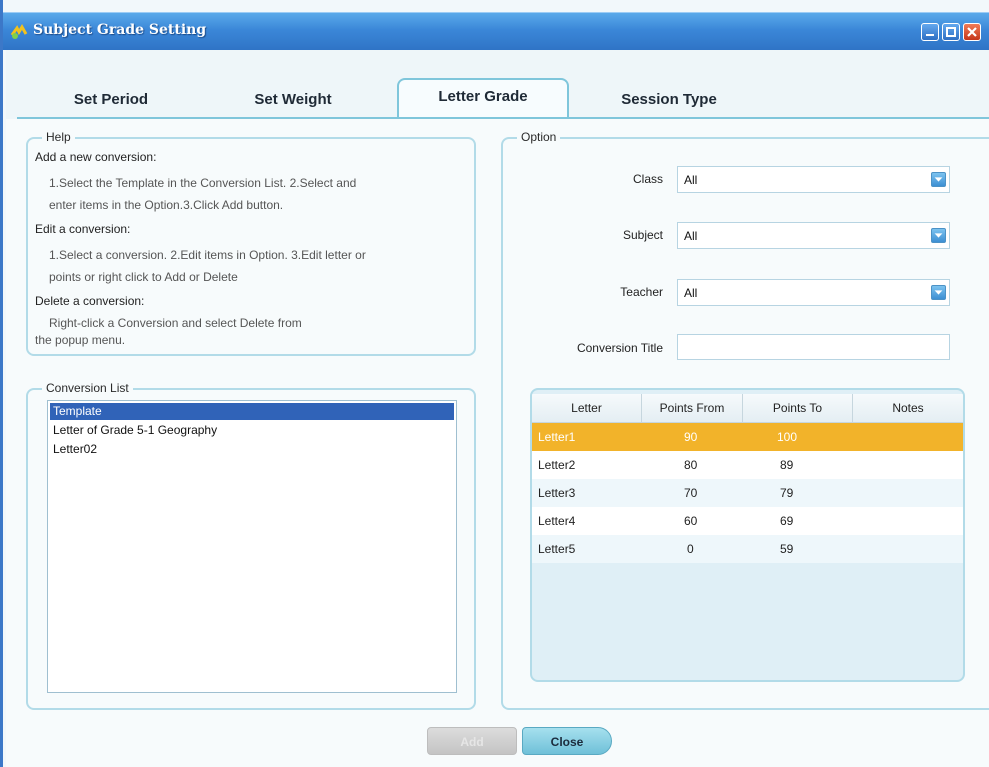 This screenshot has height=767, width=989. Describe the element at coordinates (556, 465) in the screenshot. I see `cell-letter: Letter2` at that location.